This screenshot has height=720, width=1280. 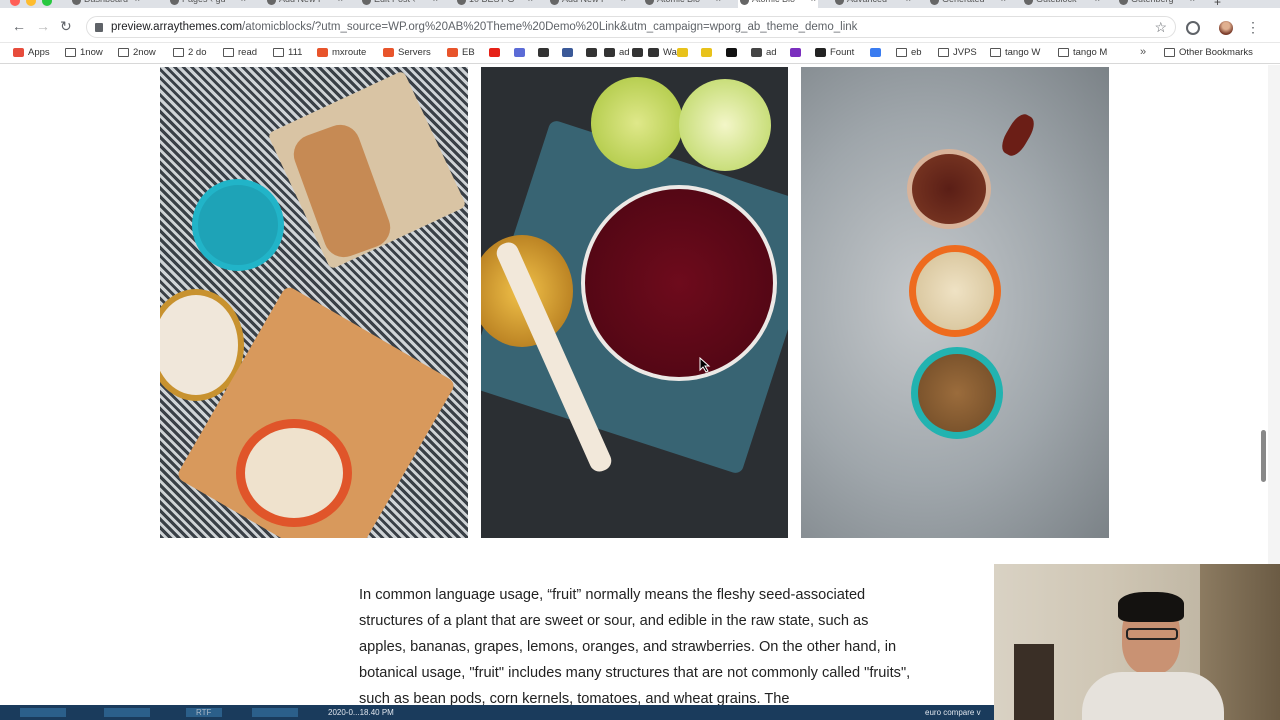 I want to click on profile-avatar, so click(x=1226, y=28).